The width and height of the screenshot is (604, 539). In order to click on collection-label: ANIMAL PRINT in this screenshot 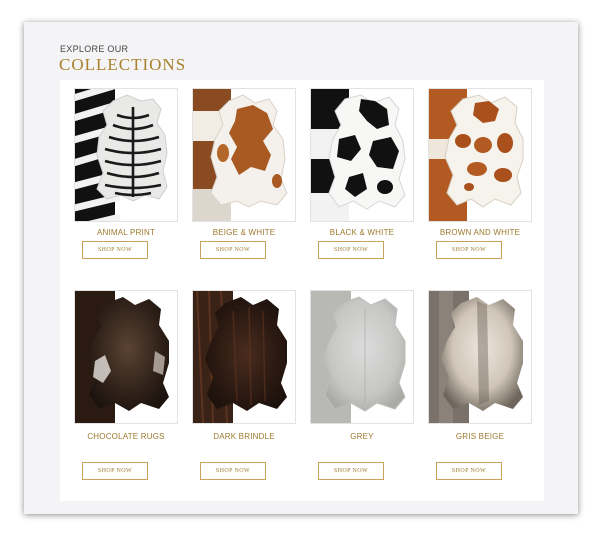, I will do `click(126, 232)`.